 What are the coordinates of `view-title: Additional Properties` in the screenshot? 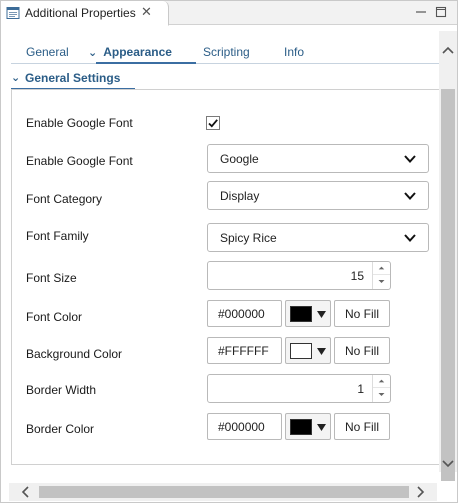 It's located at (80, 13).